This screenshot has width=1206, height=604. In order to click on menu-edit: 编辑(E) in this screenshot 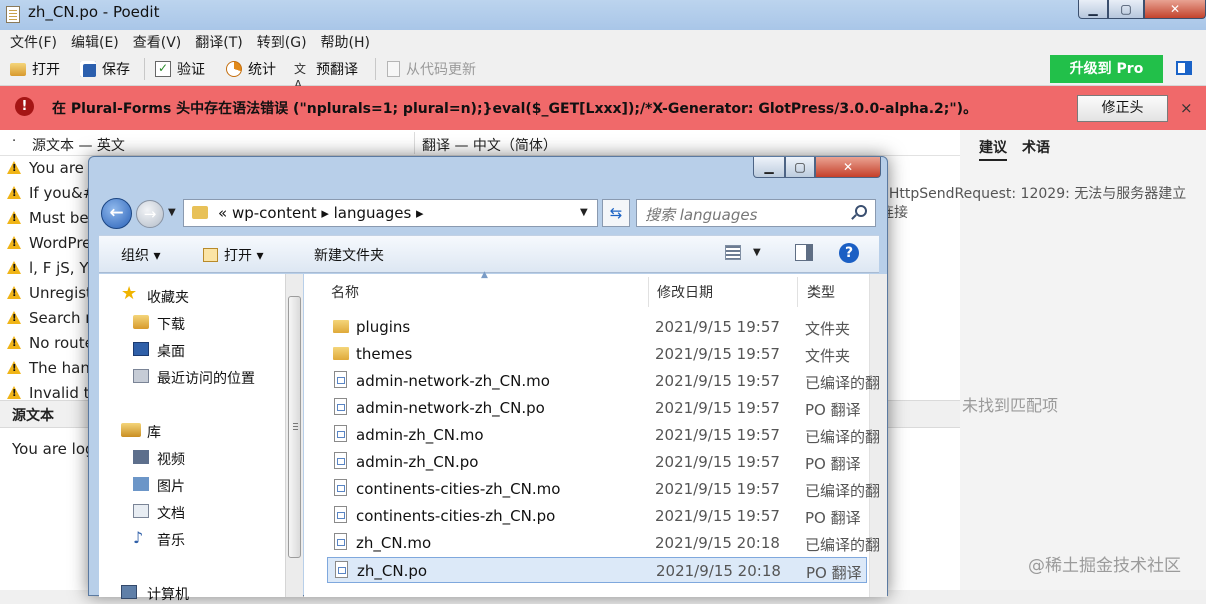, I will do `click(92, 41)`.